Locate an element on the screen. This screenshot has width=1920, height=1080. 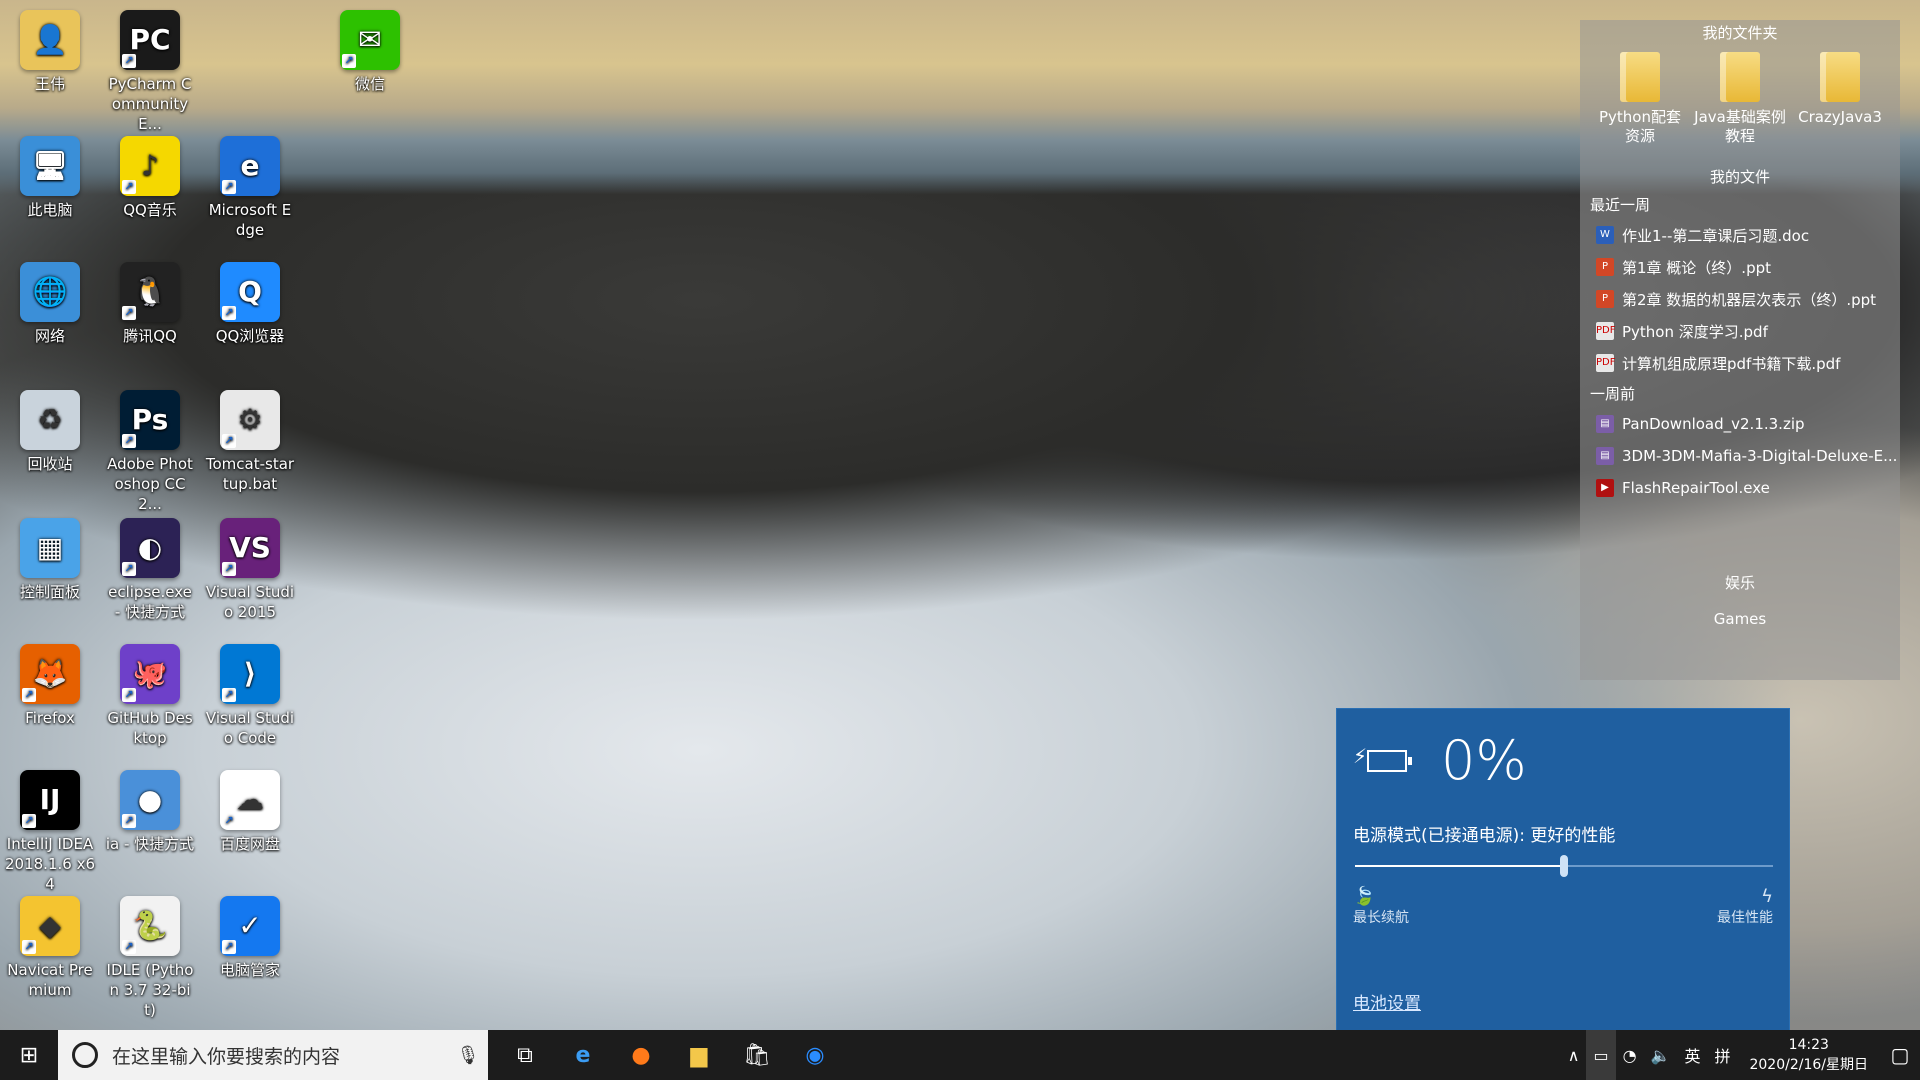
windows-logo-icon: ⊞ is located at coordinates (29, 1055).